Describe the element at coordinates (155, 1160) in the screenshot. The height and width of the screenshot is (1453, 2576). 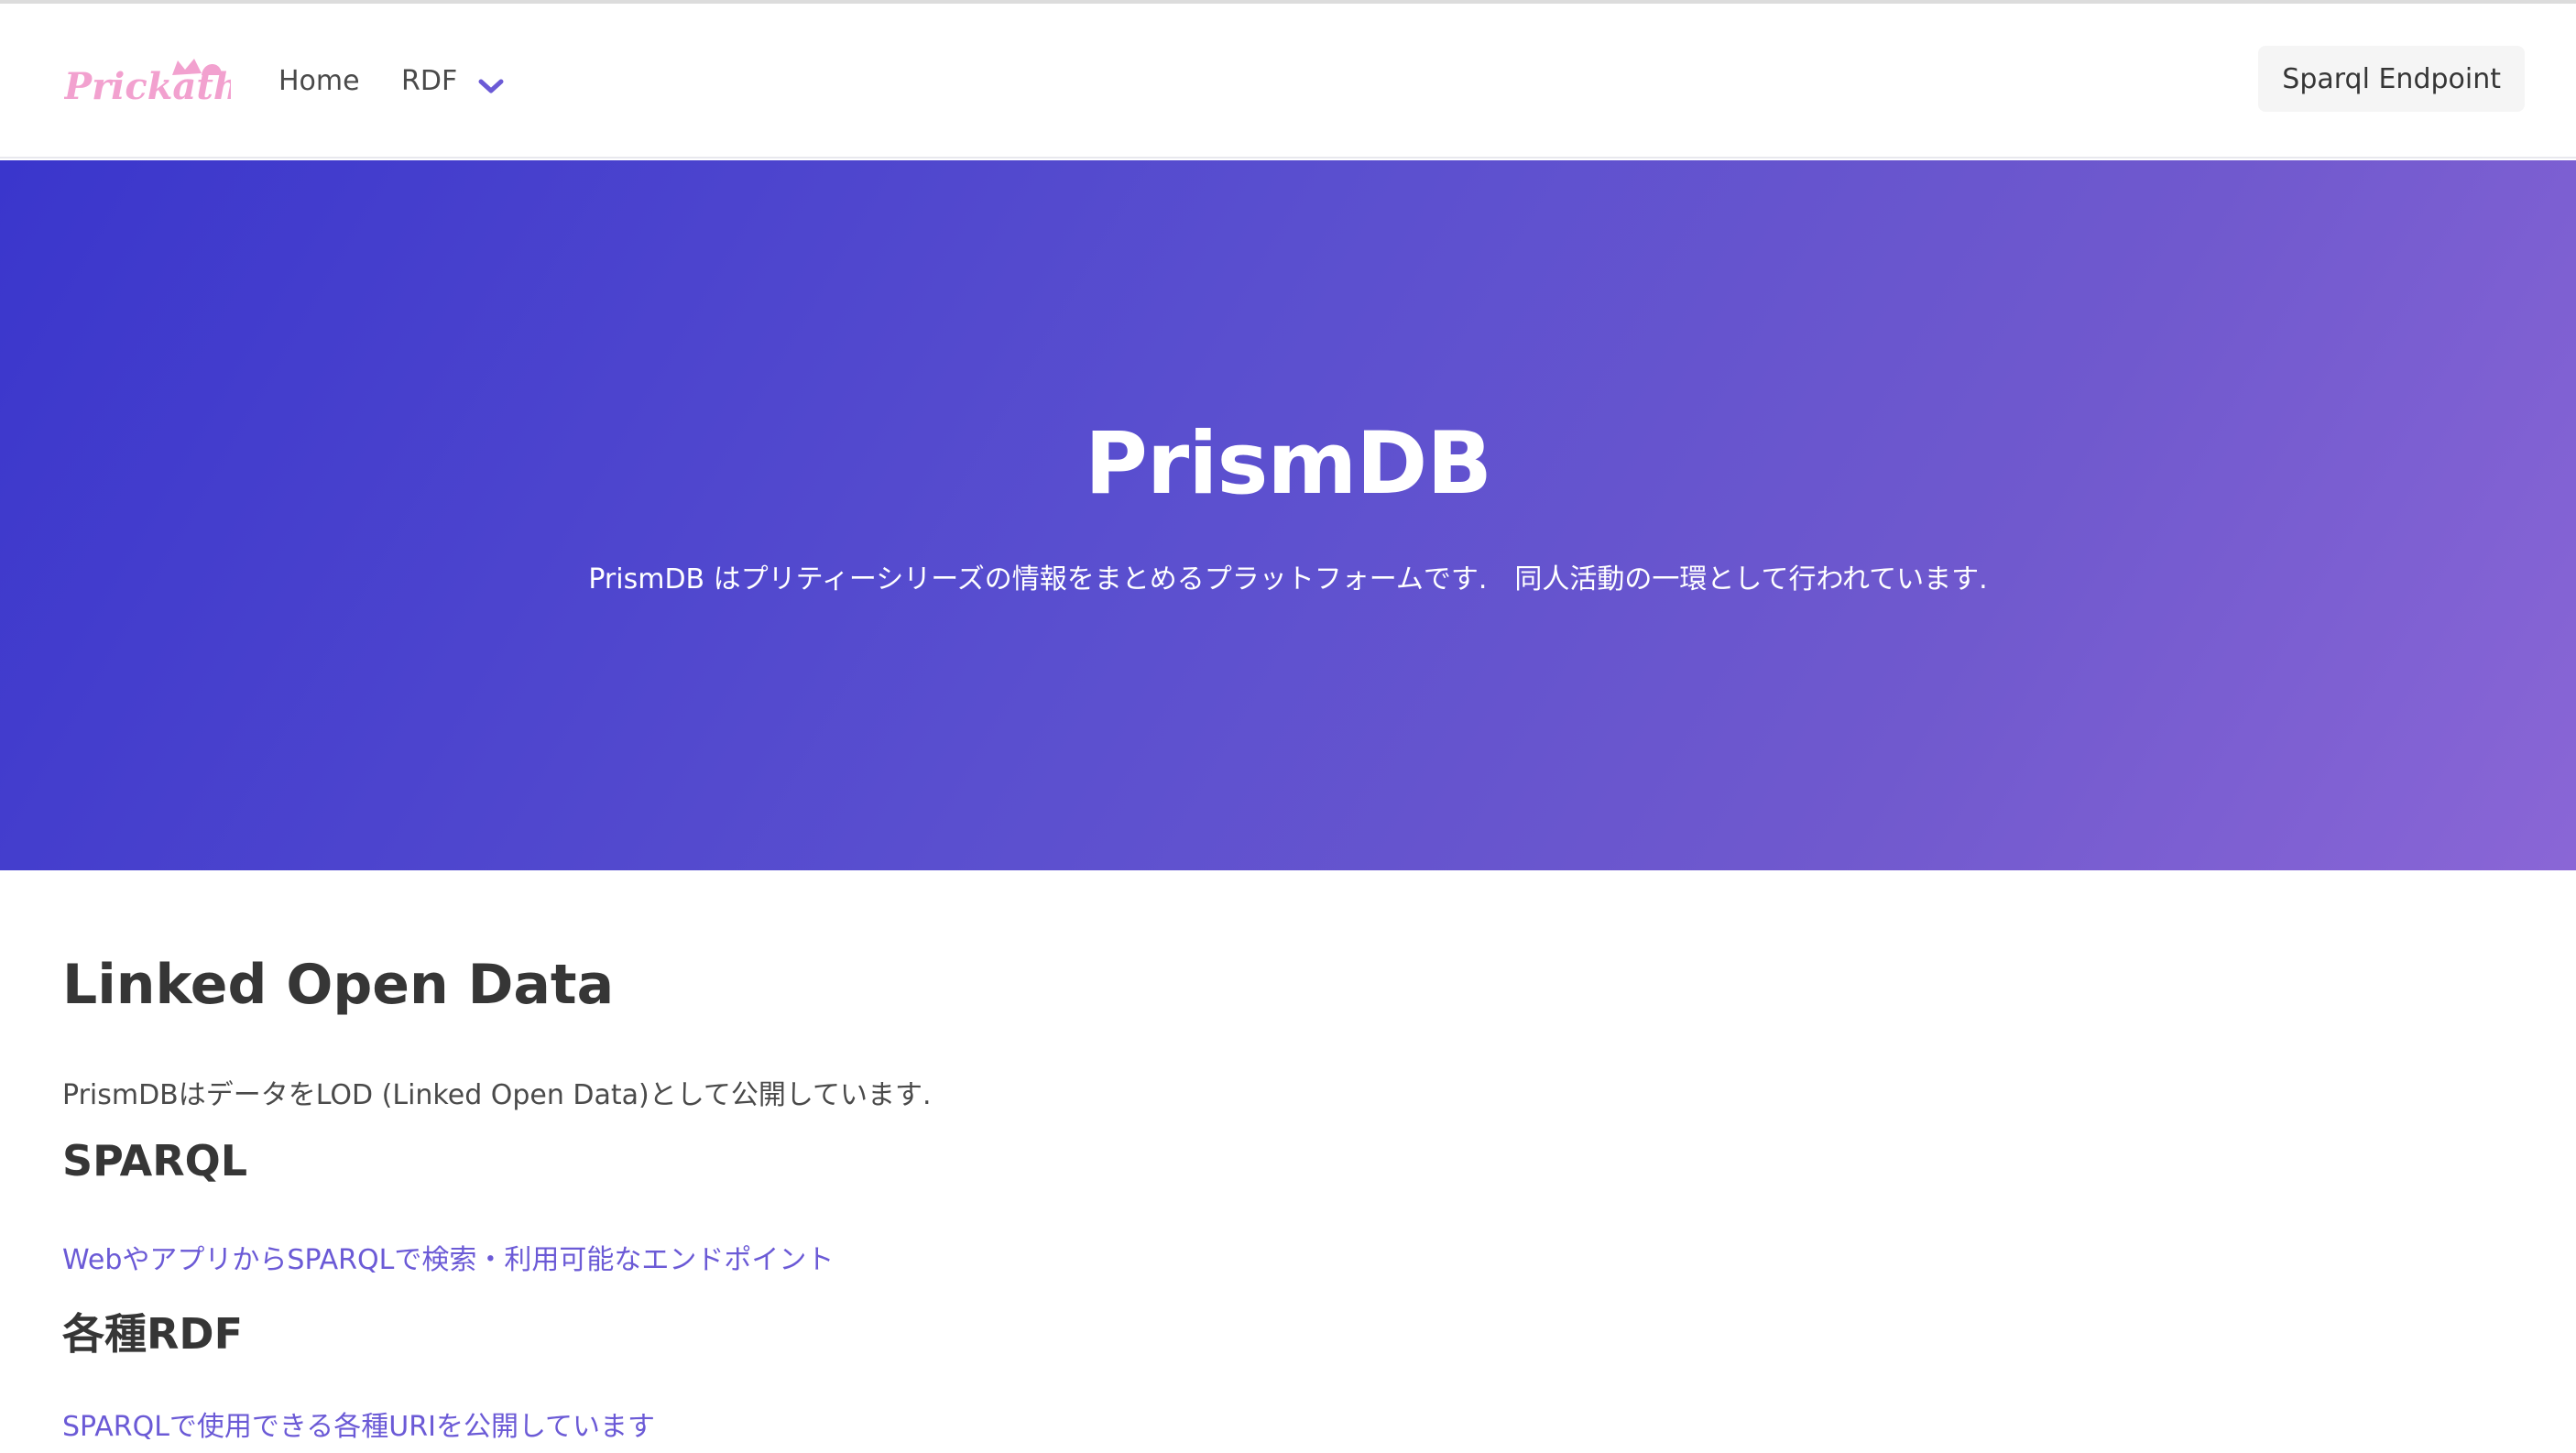
I see `sparql-heading: SPARQL` at that location.